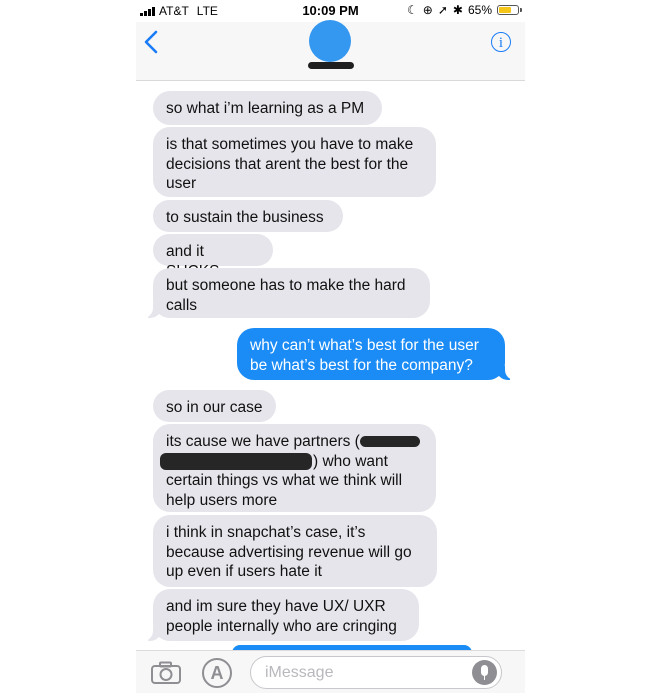 The image size is (660, 693). What do you see at coordinates (505, 10) in the screenshot?
I see `battery-fill` at bounding box center [505, 10].